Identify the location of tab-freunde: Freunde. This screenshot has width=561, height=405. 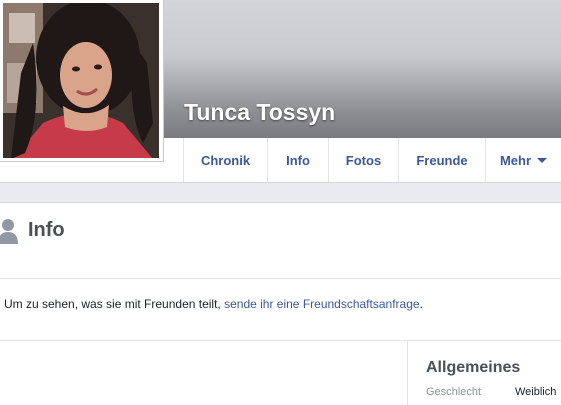
(441, 160).